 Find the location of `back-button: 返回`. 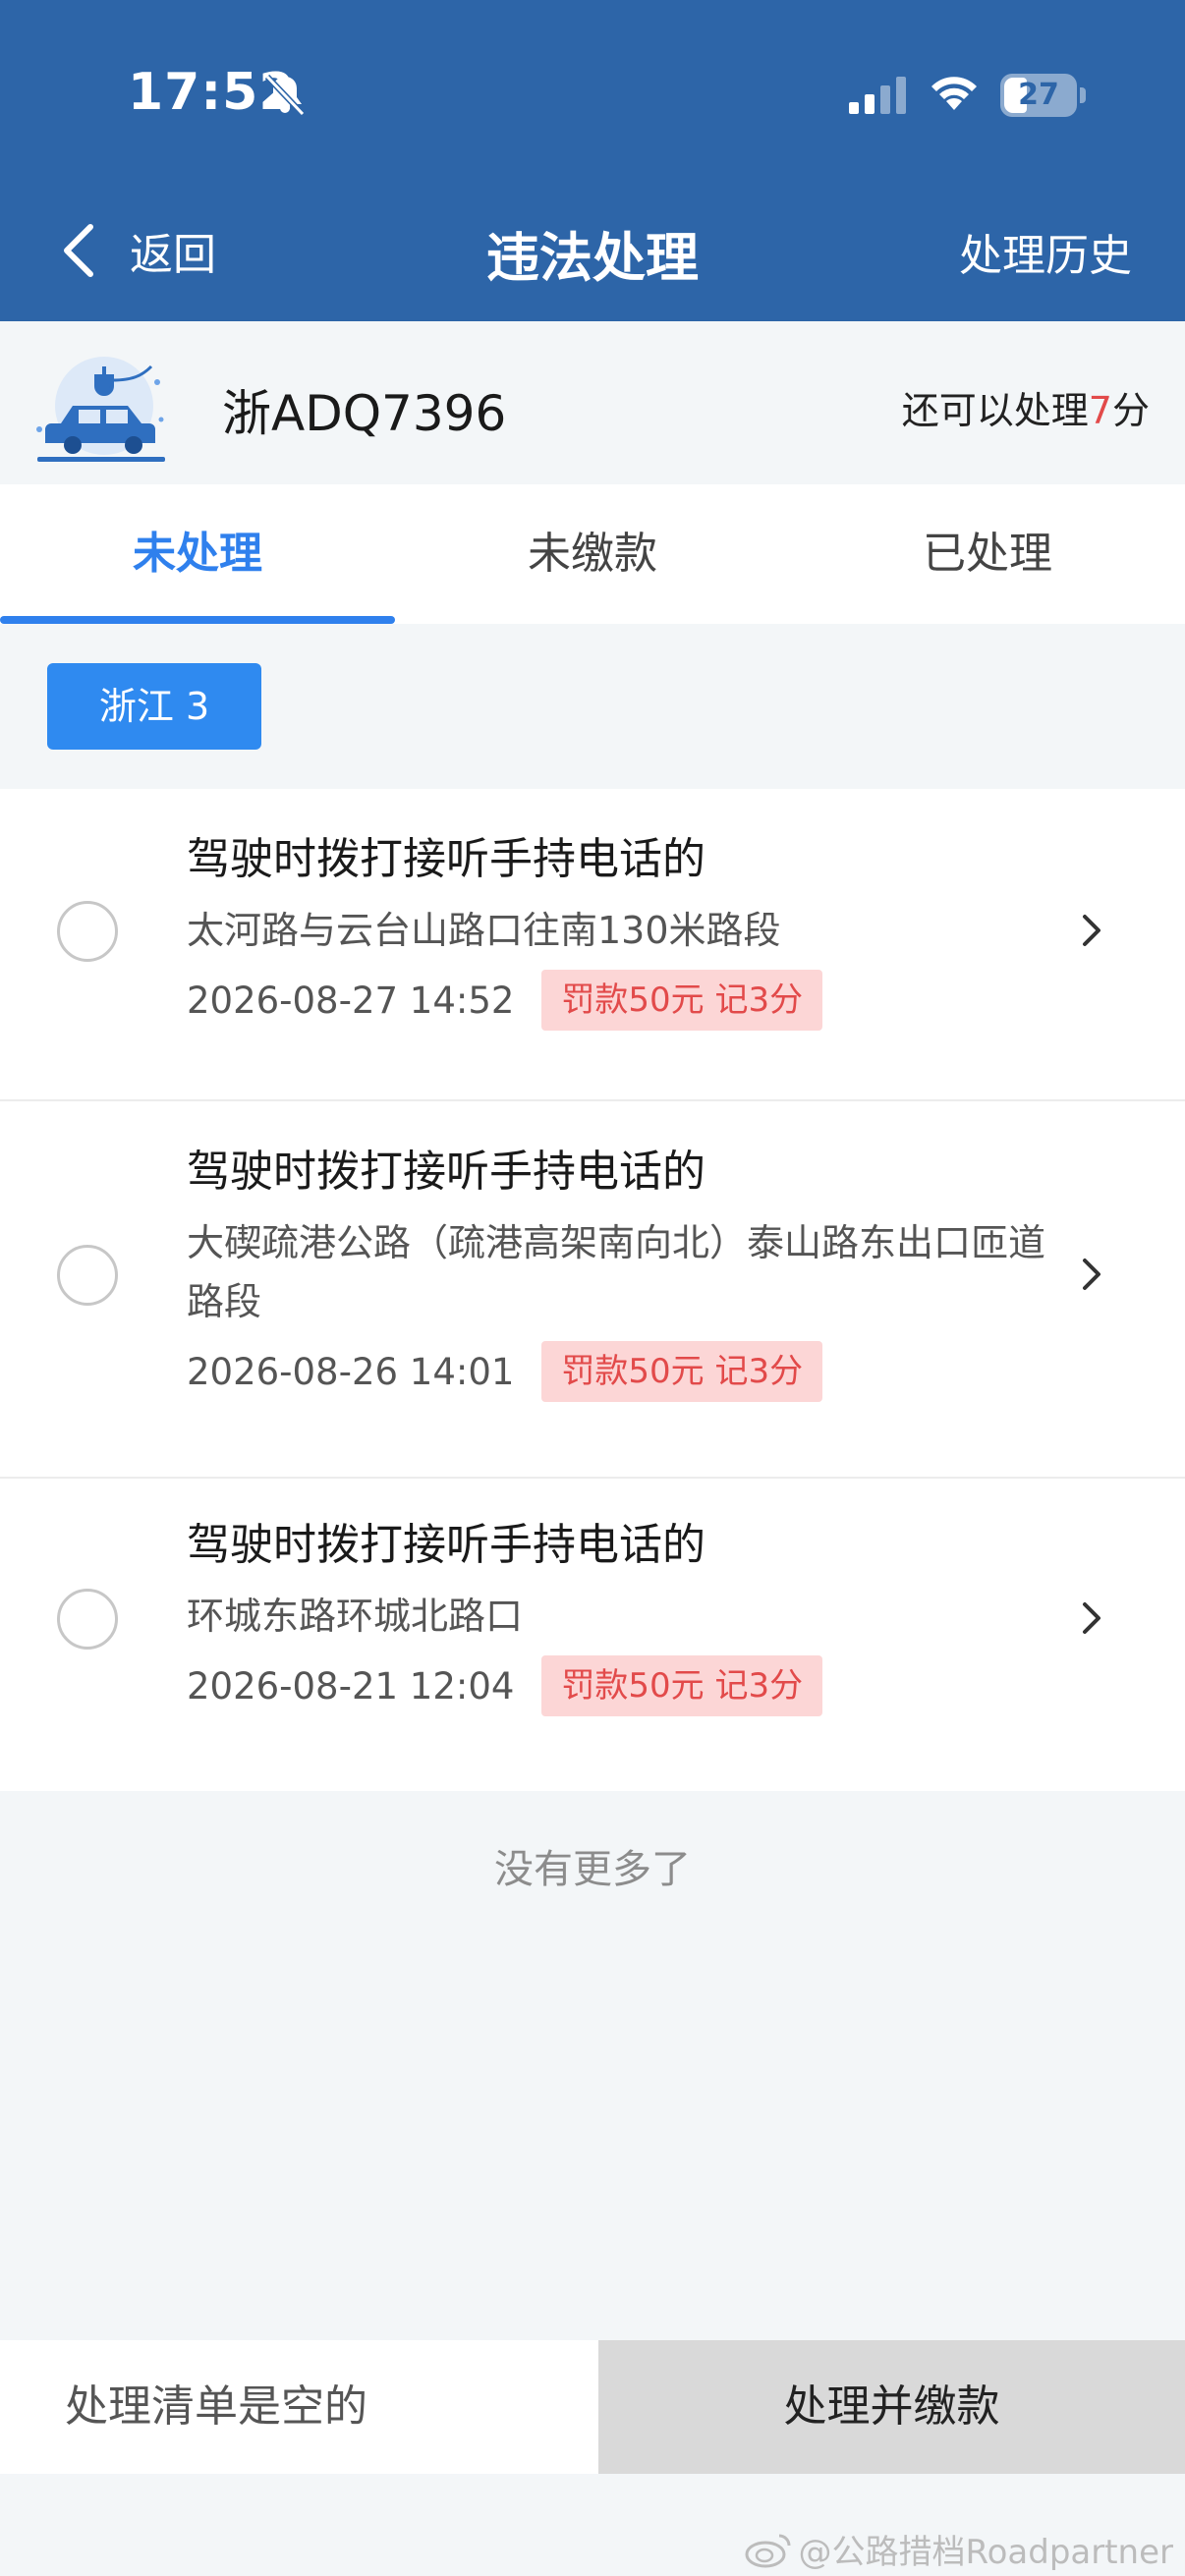

back-button: 返回 is located at coordinates (137, 250).